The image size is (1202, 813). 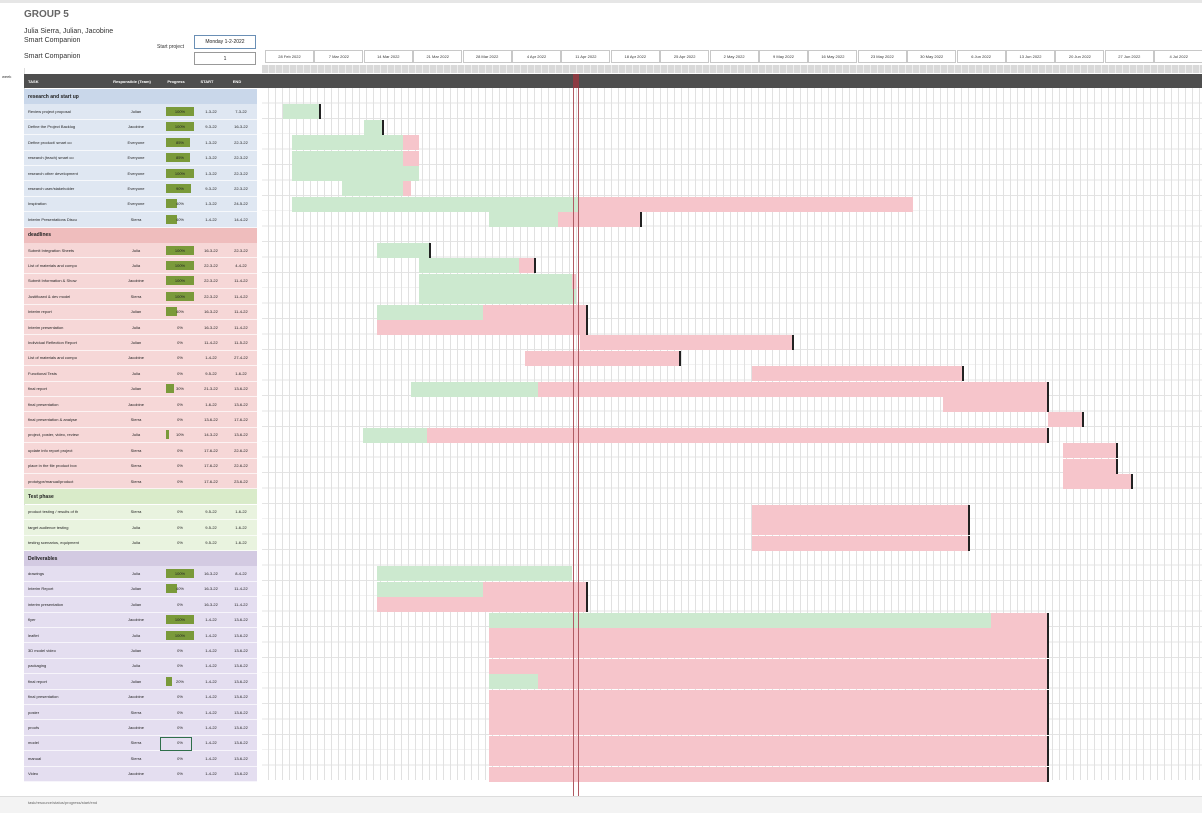 I want to click on task-row: 3D model video Julian 0% 1-4-22 13-6-22, so click(x=140, y=651).